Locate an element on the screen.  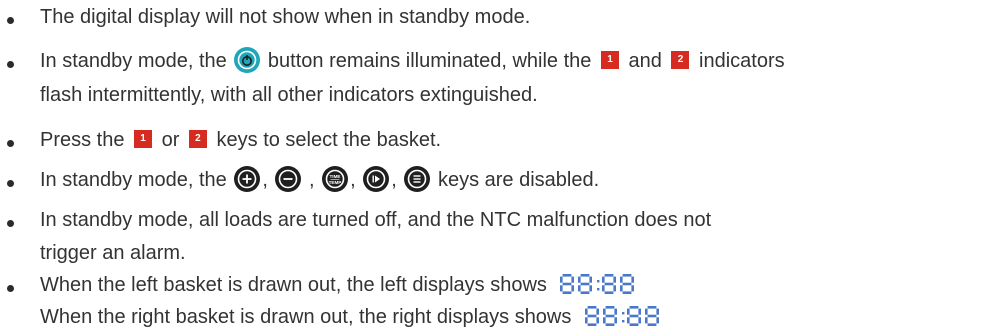
right-segment-display-icon is located at coordinates (623, 316).